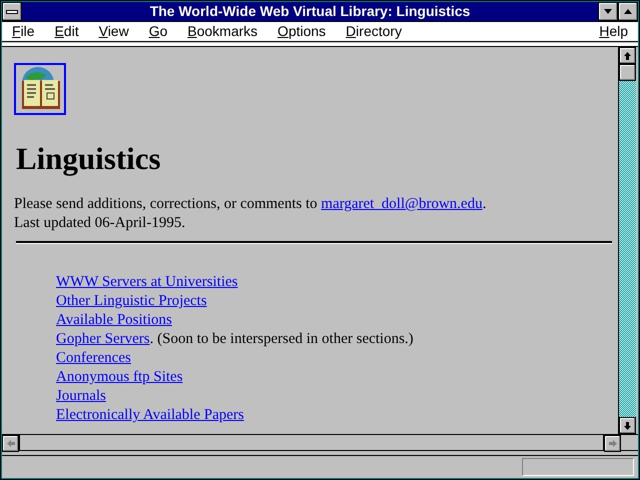  I want to click on left-arrow-icon, so click(10, 443).